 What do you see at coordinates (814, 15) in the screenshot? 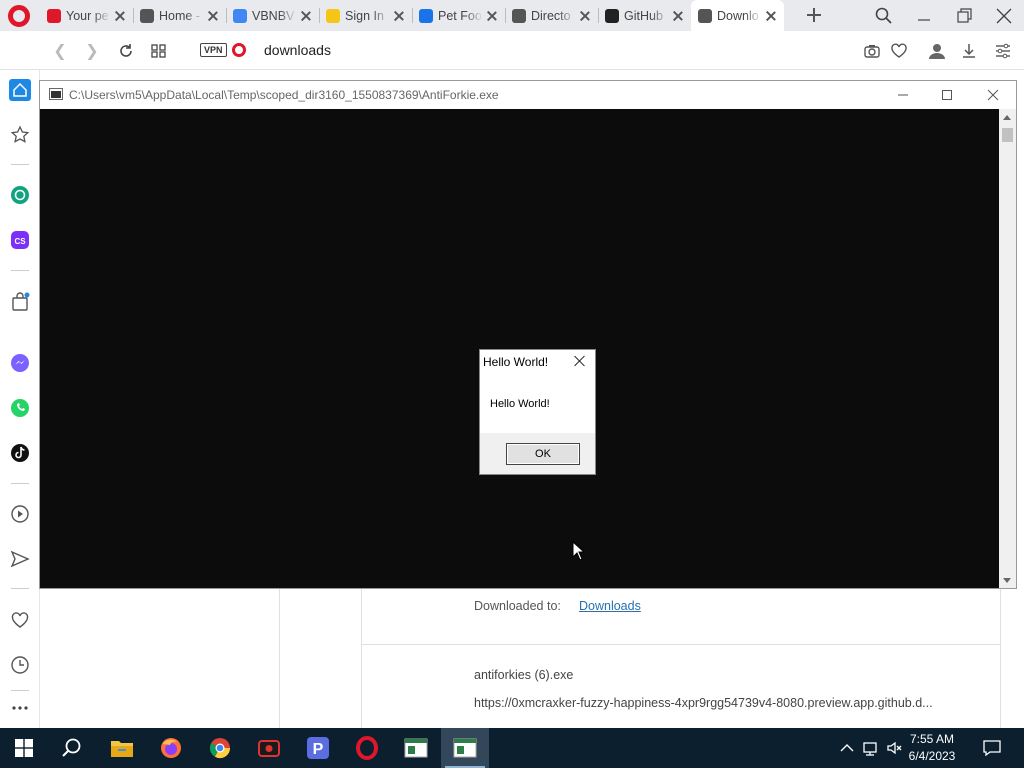
I see `new-tab-icon` at bounding box center [814, 15].